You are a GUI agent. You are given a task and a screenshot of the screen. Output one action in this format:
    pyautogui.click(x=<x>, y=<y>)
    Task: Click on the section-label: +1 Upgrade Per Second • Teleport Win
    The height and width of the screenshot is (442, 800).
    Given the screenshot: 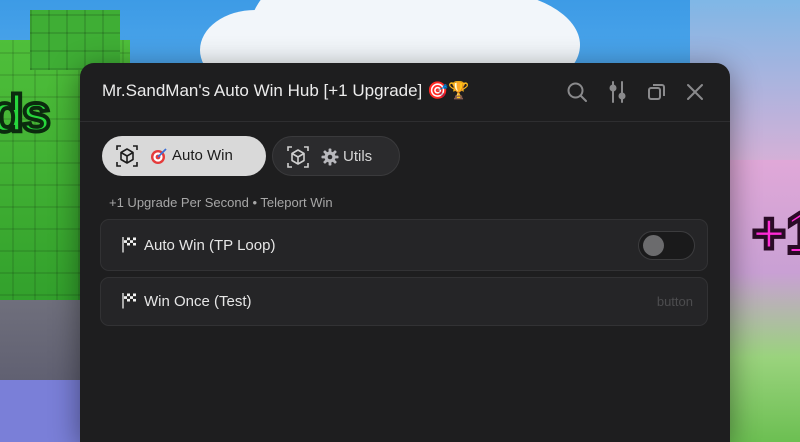 What is the action you would take?
    pyautogui.click(x=221, y=202)
    